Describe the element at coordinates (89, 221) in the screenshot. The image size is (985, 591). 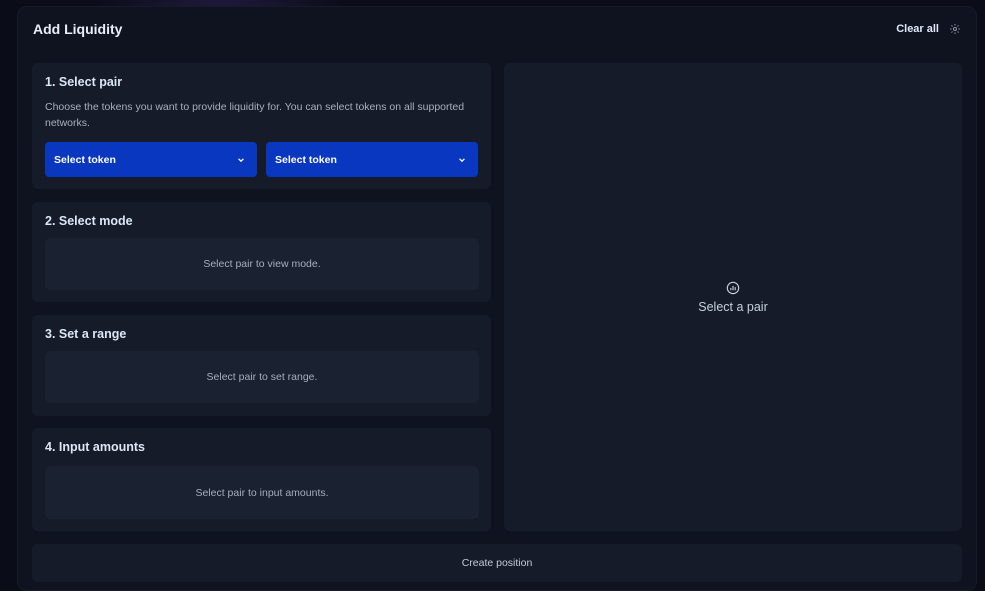
I see `select-mode-title: 2. Select mode` at that location.